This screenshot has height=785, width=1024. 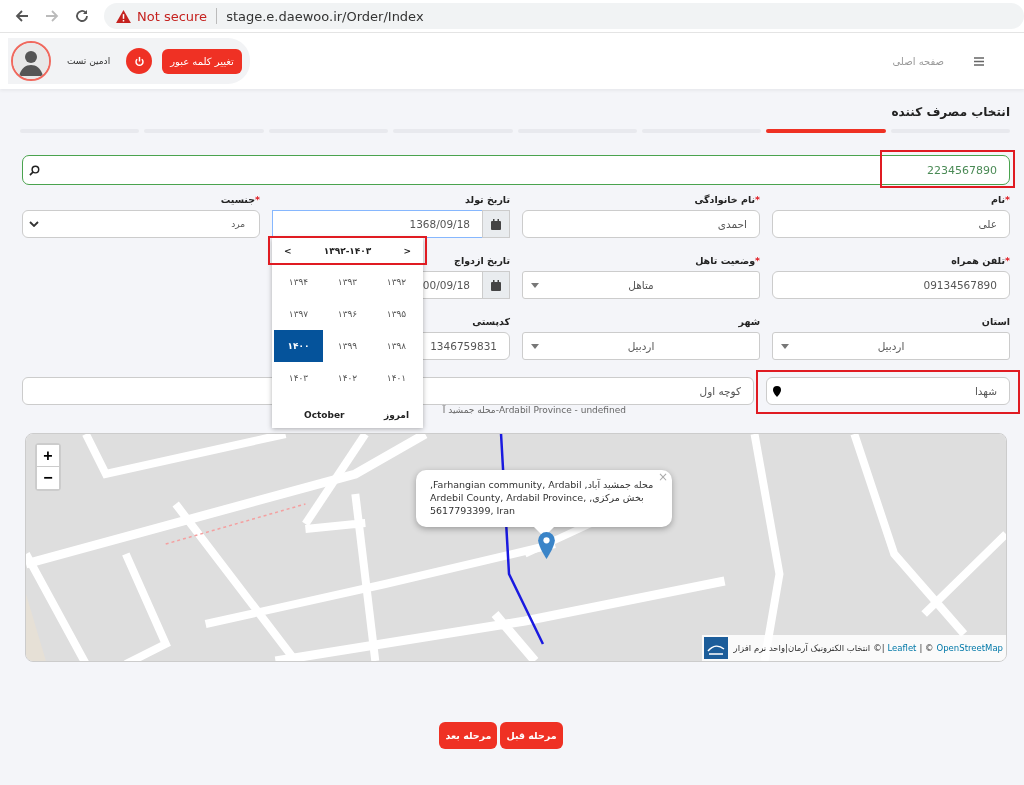 I want to click on popup-text: محله جمشید آباد, Farhangian community, Ardabil, بخش مرکزی, Ardebil County, Ardabil Province, 5617793399, Iran, so click(x=542, y=497).